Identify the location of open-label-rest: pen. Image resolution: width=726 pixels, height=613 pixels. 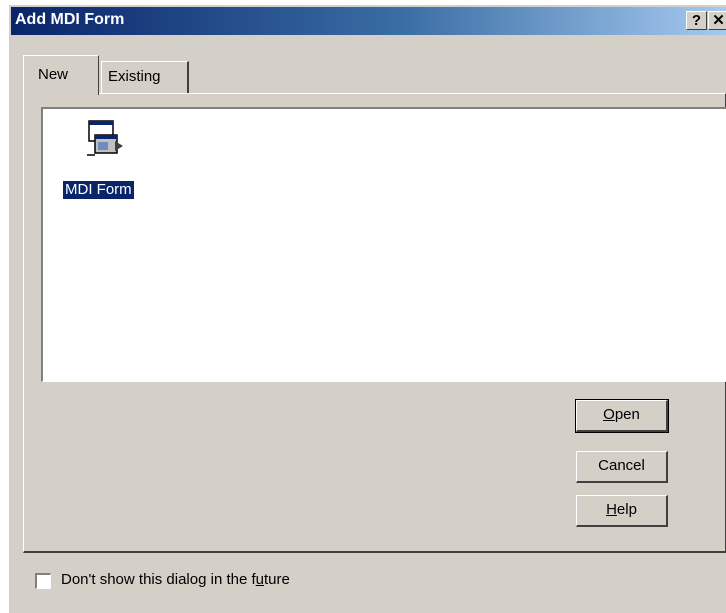
(627, 414).